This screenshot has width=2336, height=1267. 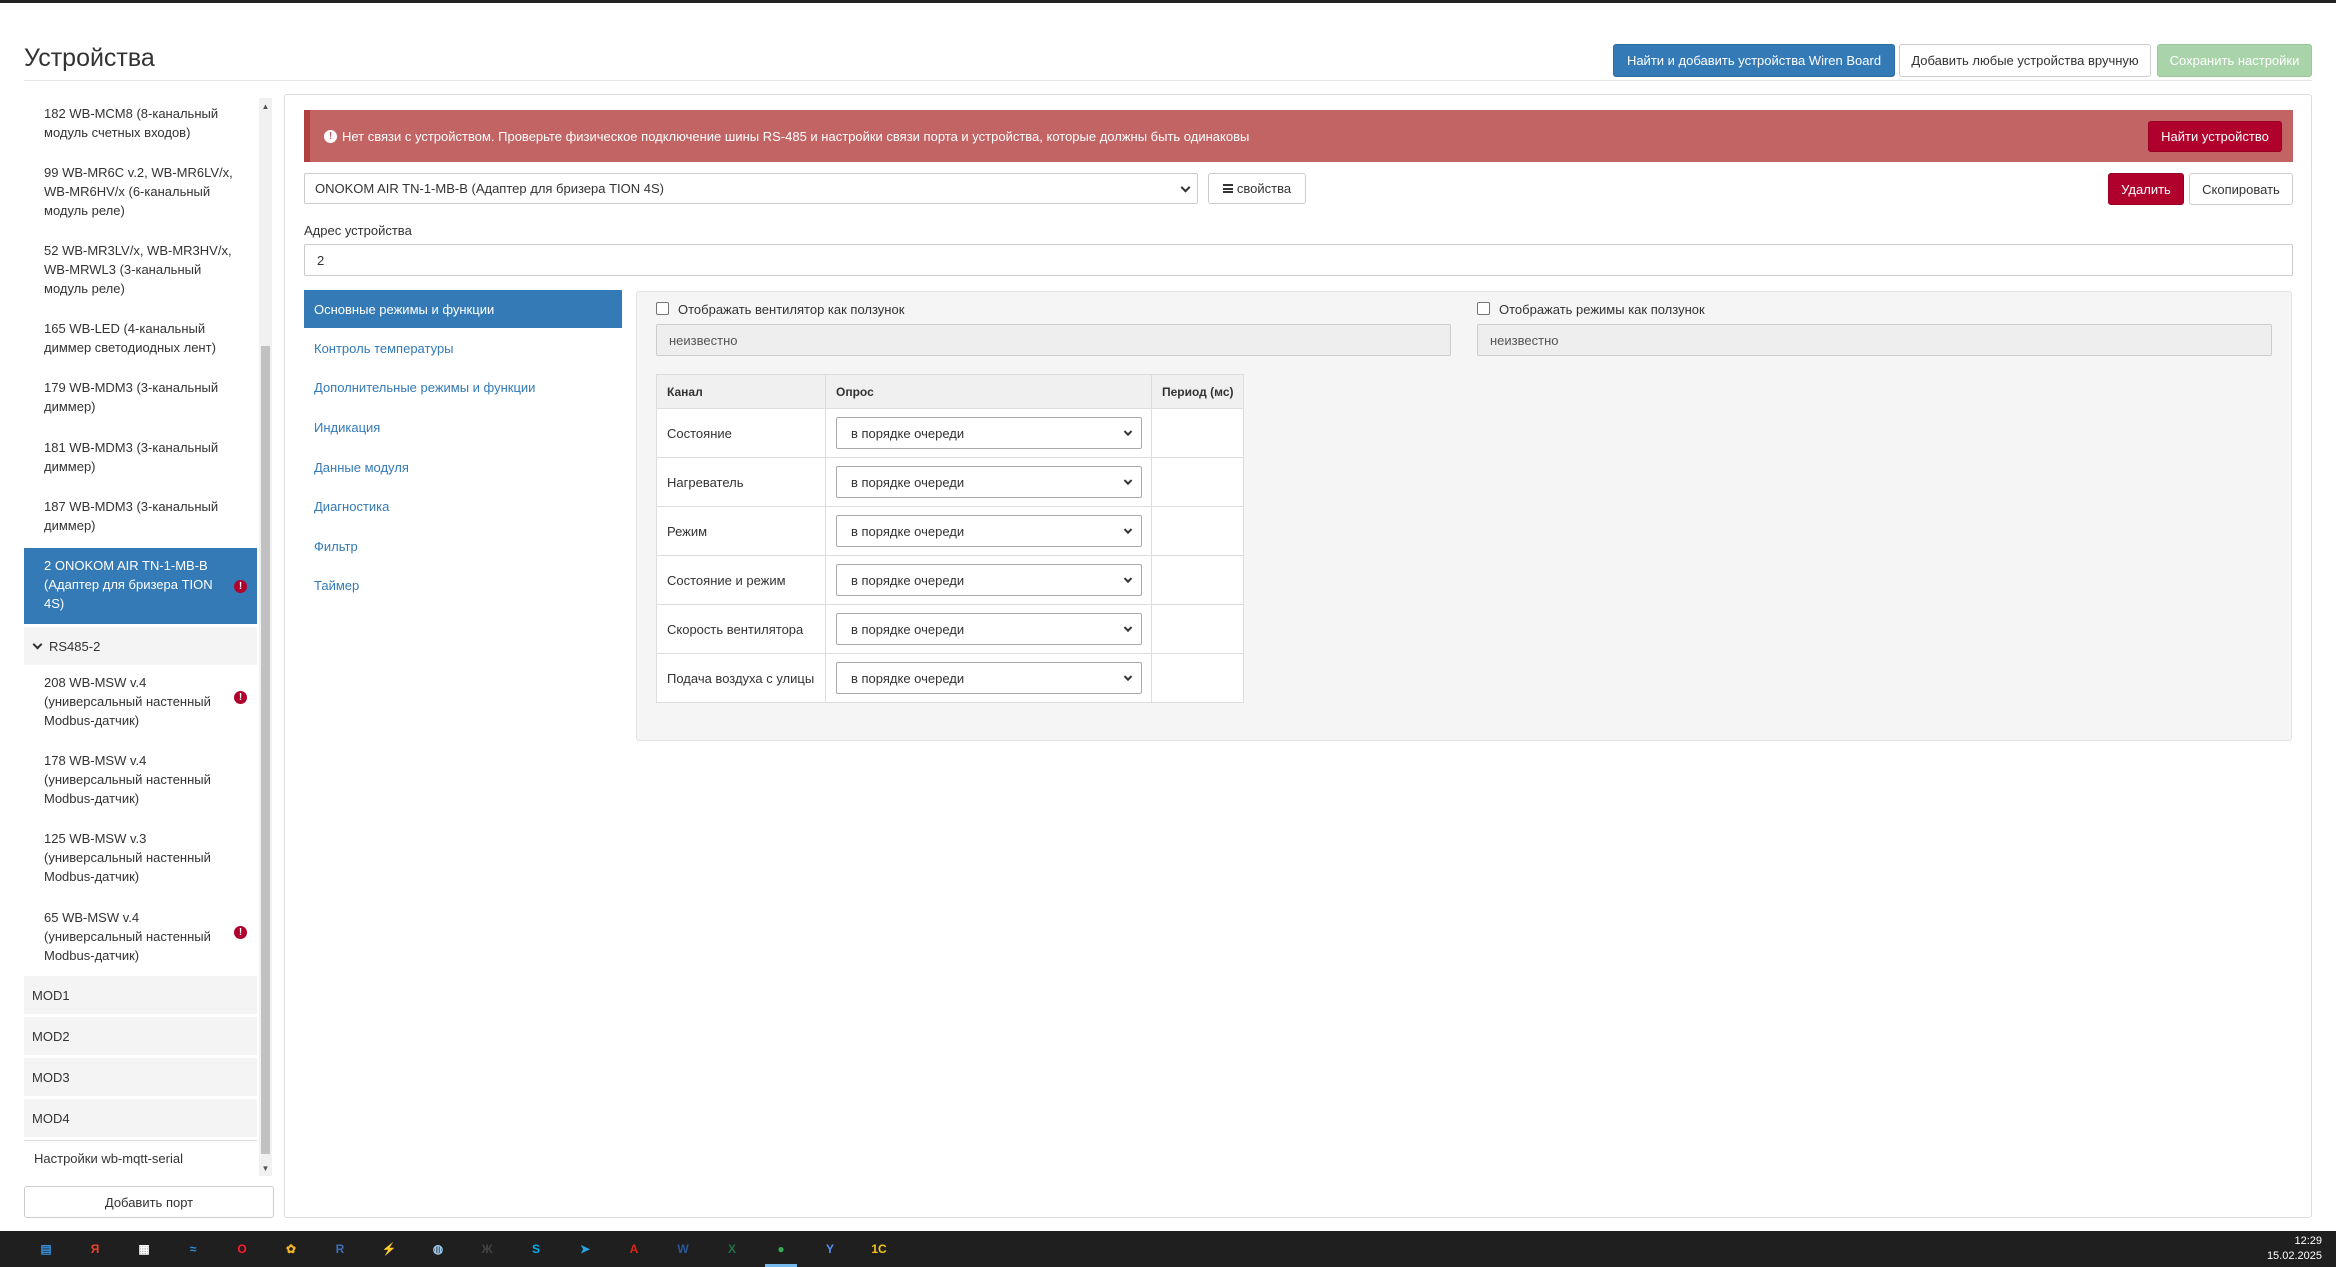 I want to click on address-input: 2, so click(x=1298, y=260).